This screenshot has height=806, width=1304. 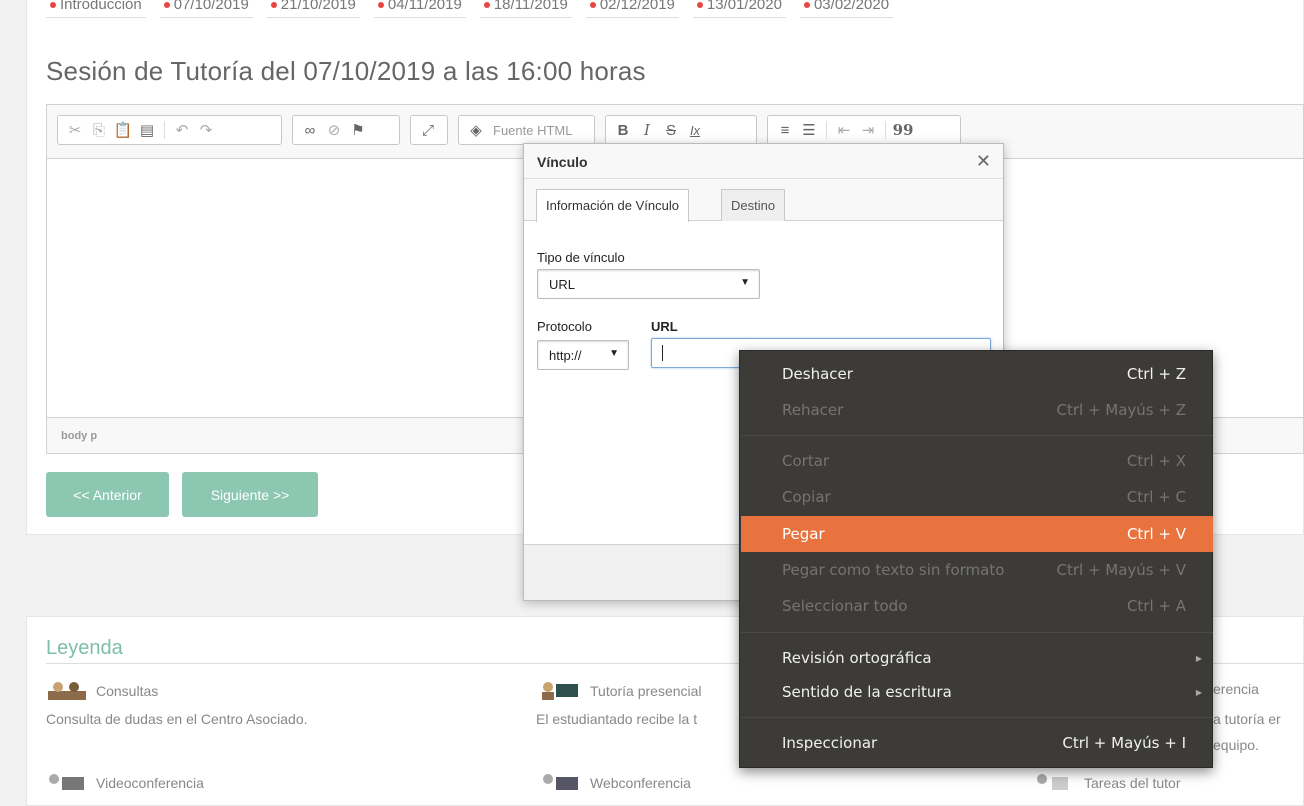 What do you see at coordinates (581, 257) in the screenshot?
I see `link-type-label: Tipo de vínculo` at bounding box center [581, 257].